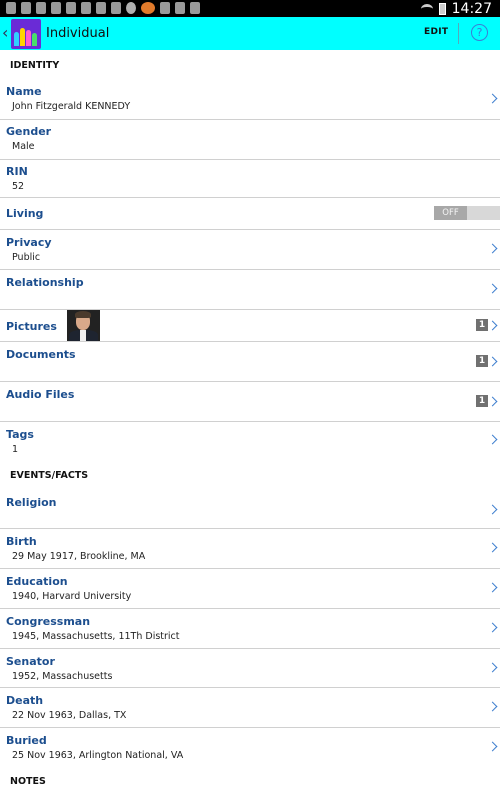 Image resolution: width=500 pixels, height=800 pixels. I want to click on notification-icons, so click(103, 8).